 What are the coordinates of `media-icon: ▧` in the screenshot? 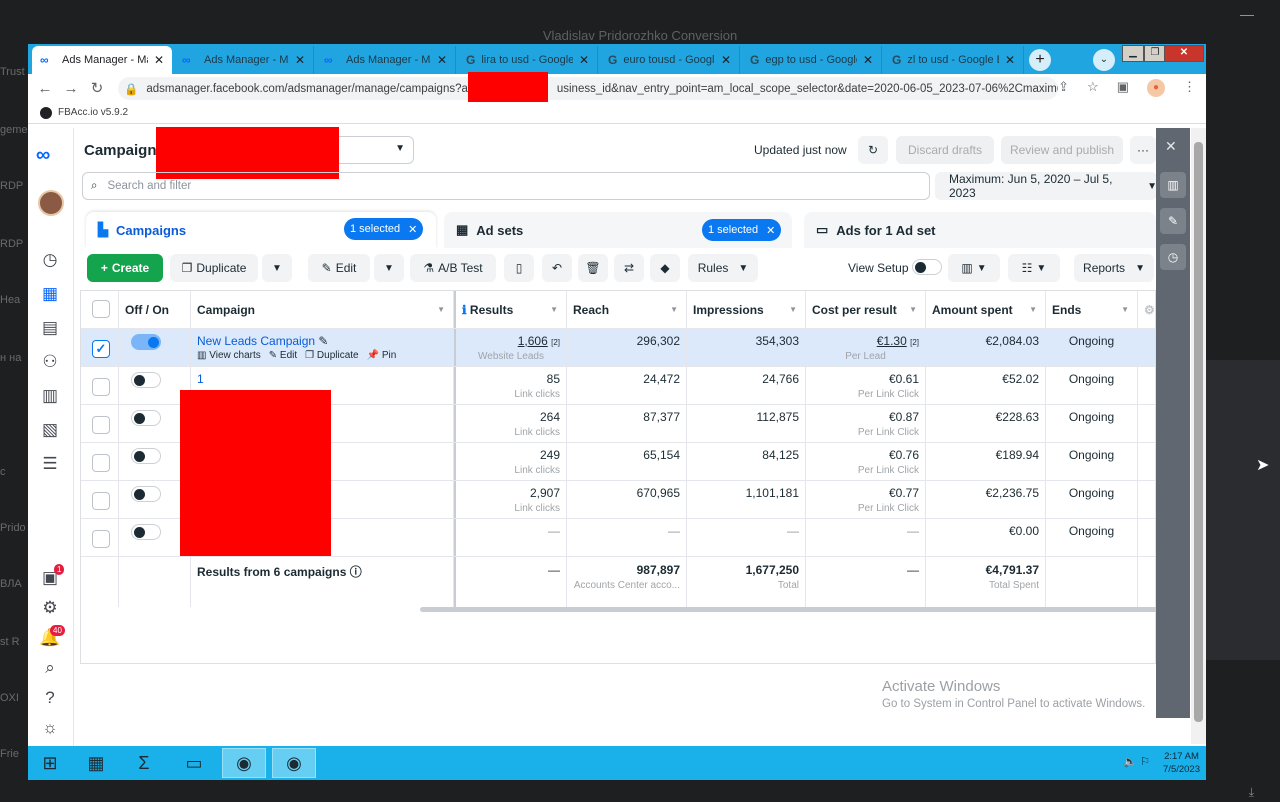 It's located at (50, 431).